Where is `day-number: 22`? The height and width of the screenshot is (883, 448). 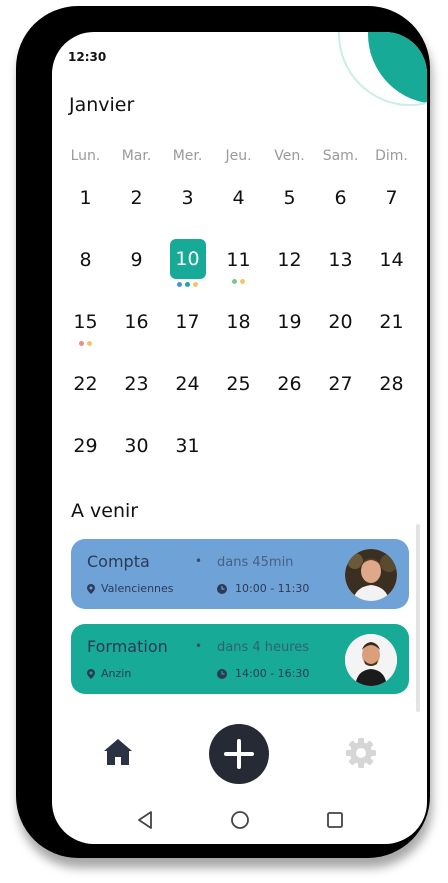 day-number: 22 is located at coordinates (85, 384).